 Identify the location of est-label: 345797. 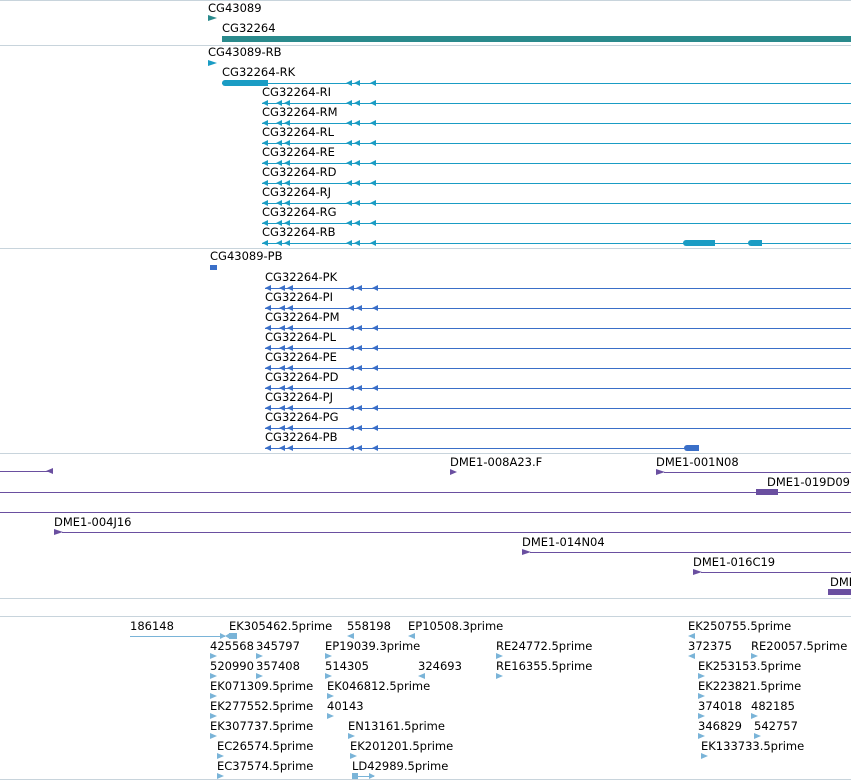
(278, 646).